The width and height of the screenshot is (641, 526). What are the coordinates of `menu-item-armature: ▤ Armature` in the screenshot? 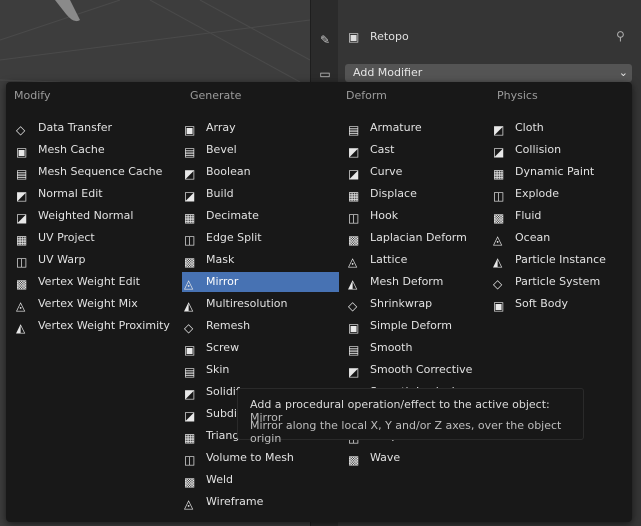 It's located at (419, 128).